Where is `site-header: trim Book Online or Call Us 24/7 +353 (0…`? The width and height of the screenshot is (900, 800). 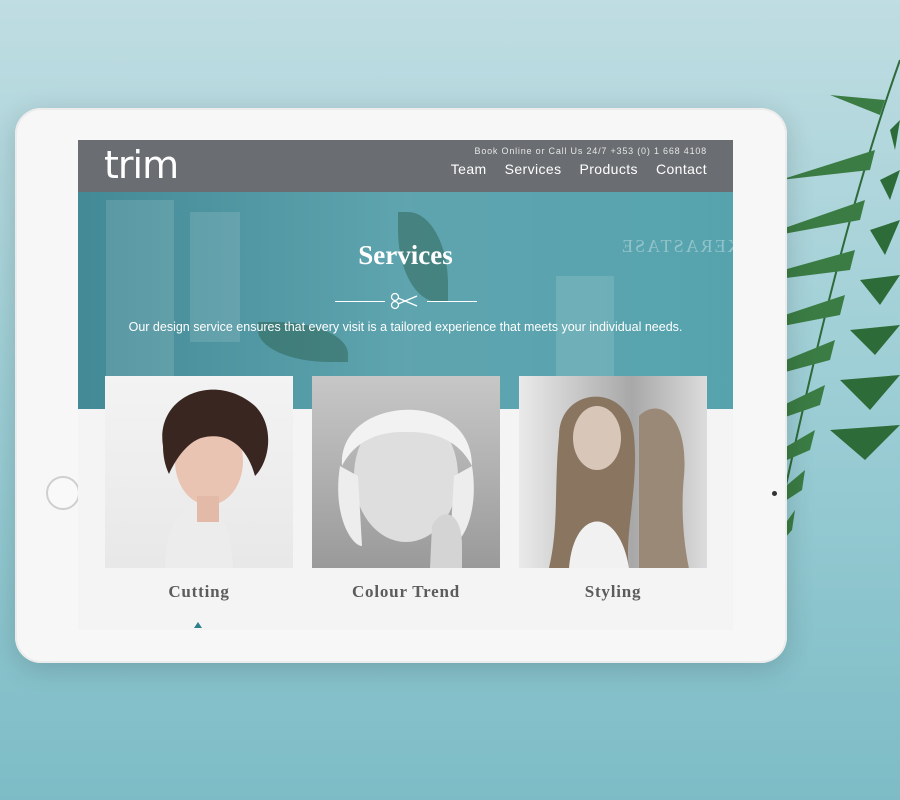 site-header: trim Book Online or Call Us 24/7 +353 (0… is located at coordinates (405, 166).